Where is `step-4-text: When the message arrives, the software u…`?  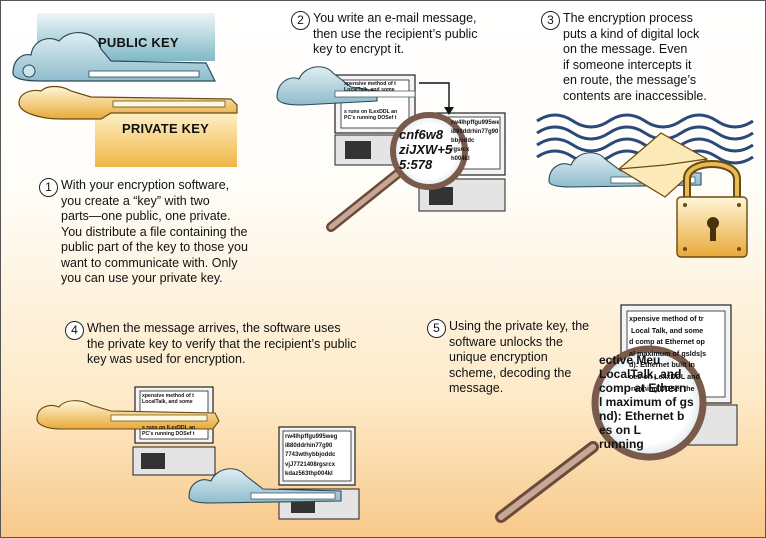 step-4-text: When the message arrives, the software u… is located at coordinates (222, 343).